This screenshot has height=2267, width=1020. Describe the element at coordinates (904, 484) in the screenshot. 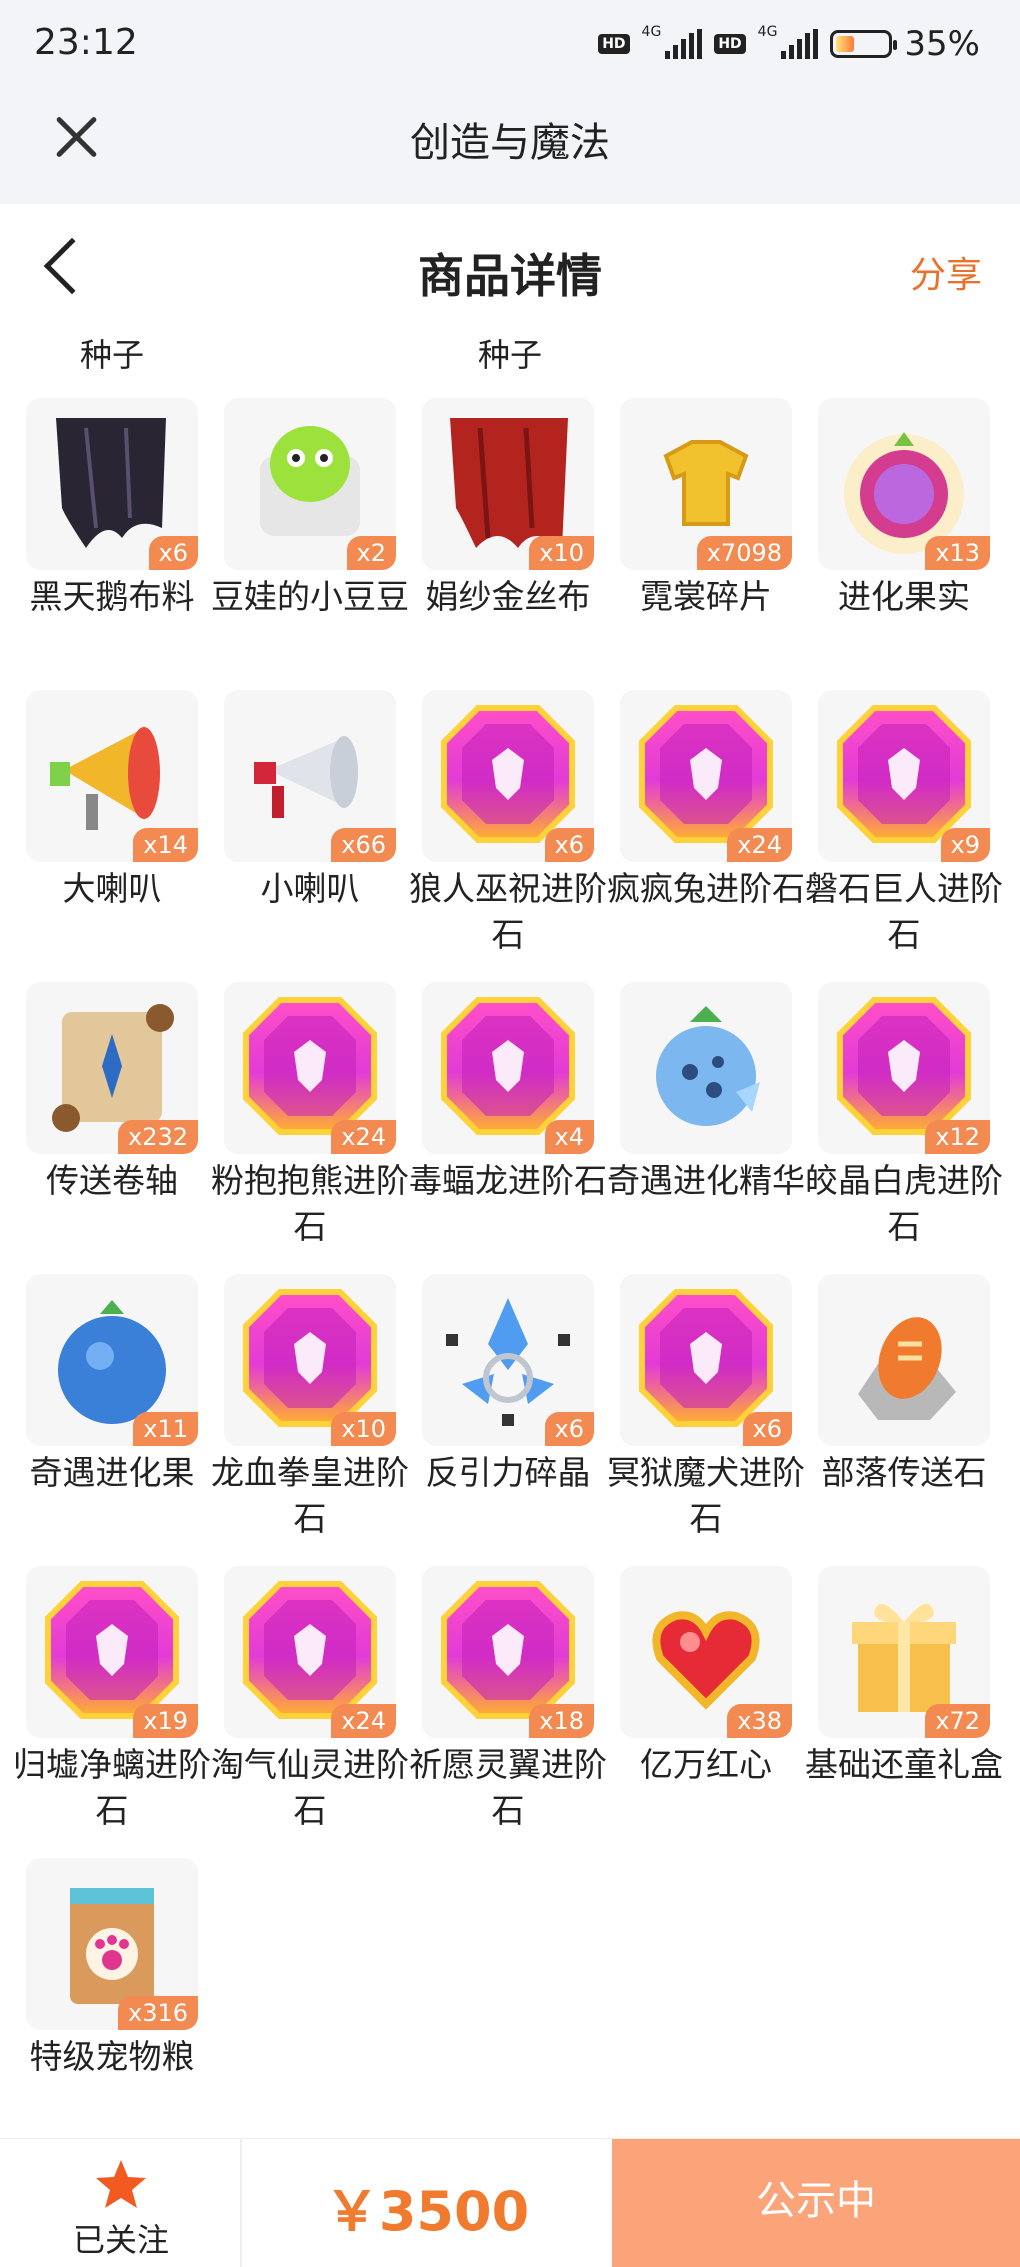

I see `item-tile: x13` at that location.